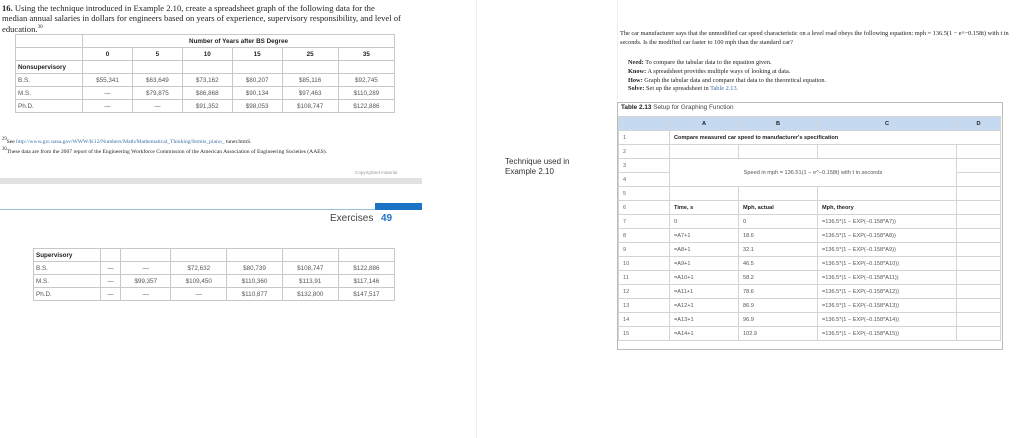 The width and height of the screenshot is (1024, 438). I want to click on salary-cell: $109,450, so click(199, 281).